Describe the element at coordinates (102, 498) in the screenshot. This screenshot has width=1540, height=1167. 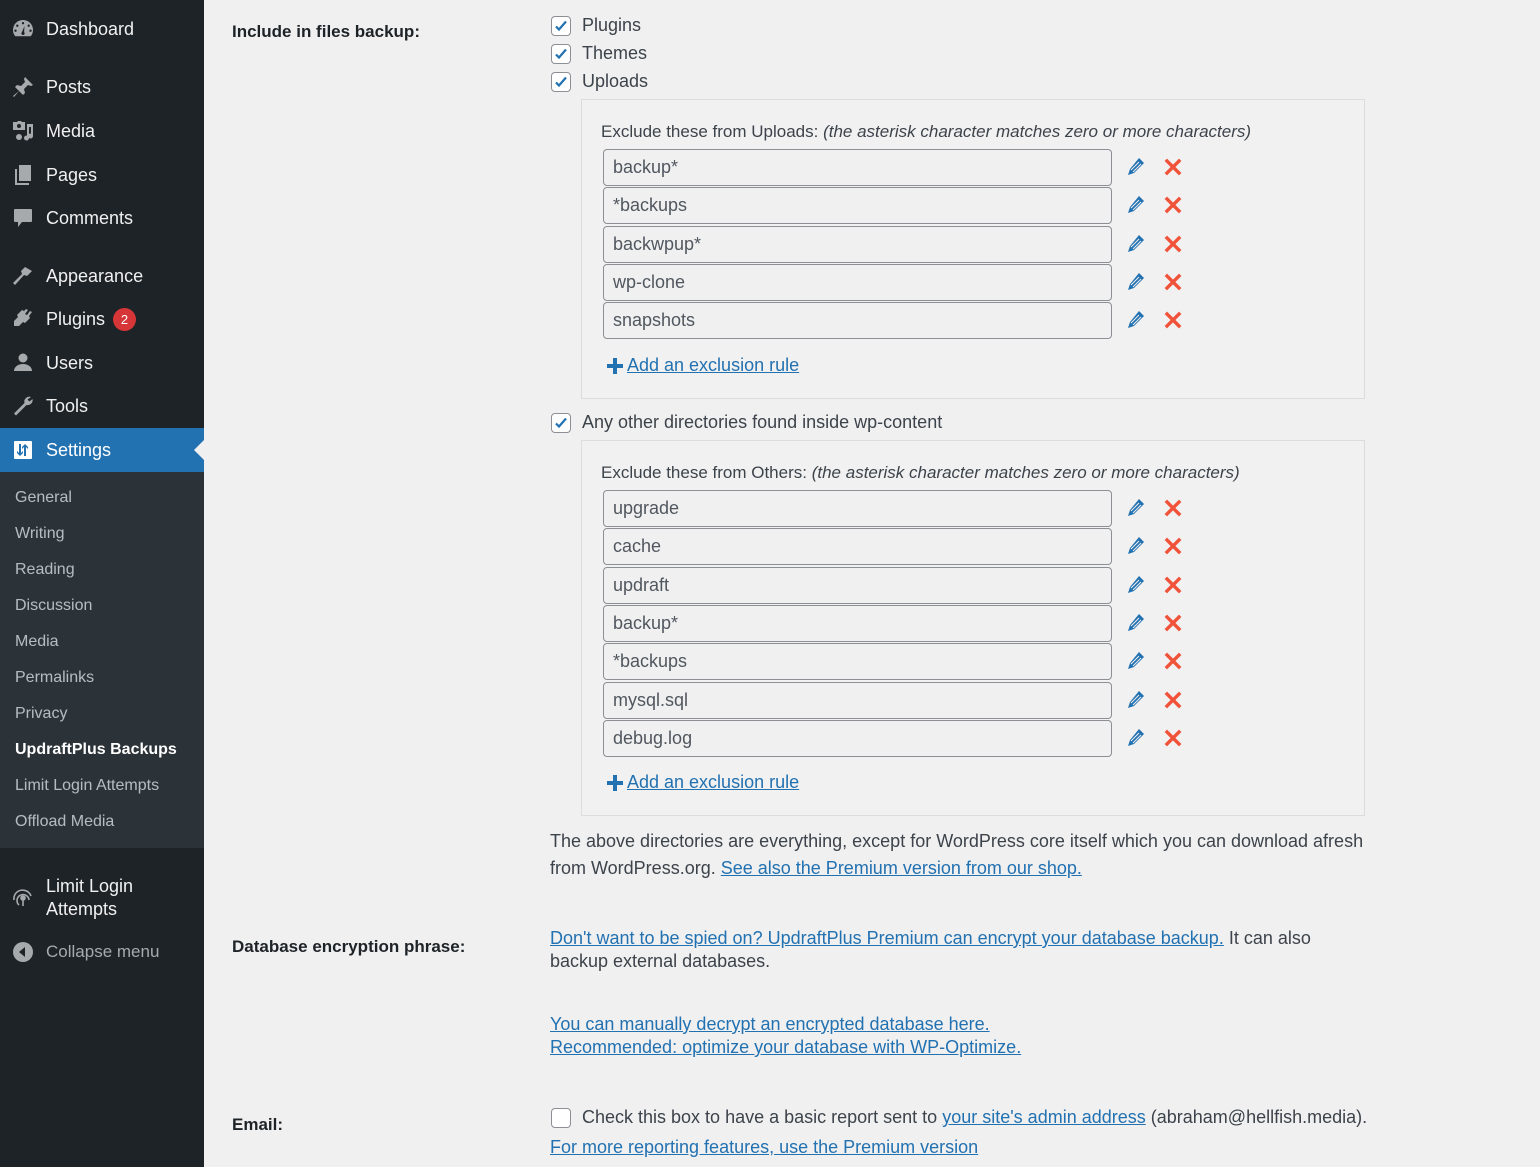
I see `submenu-general: General` at that location.